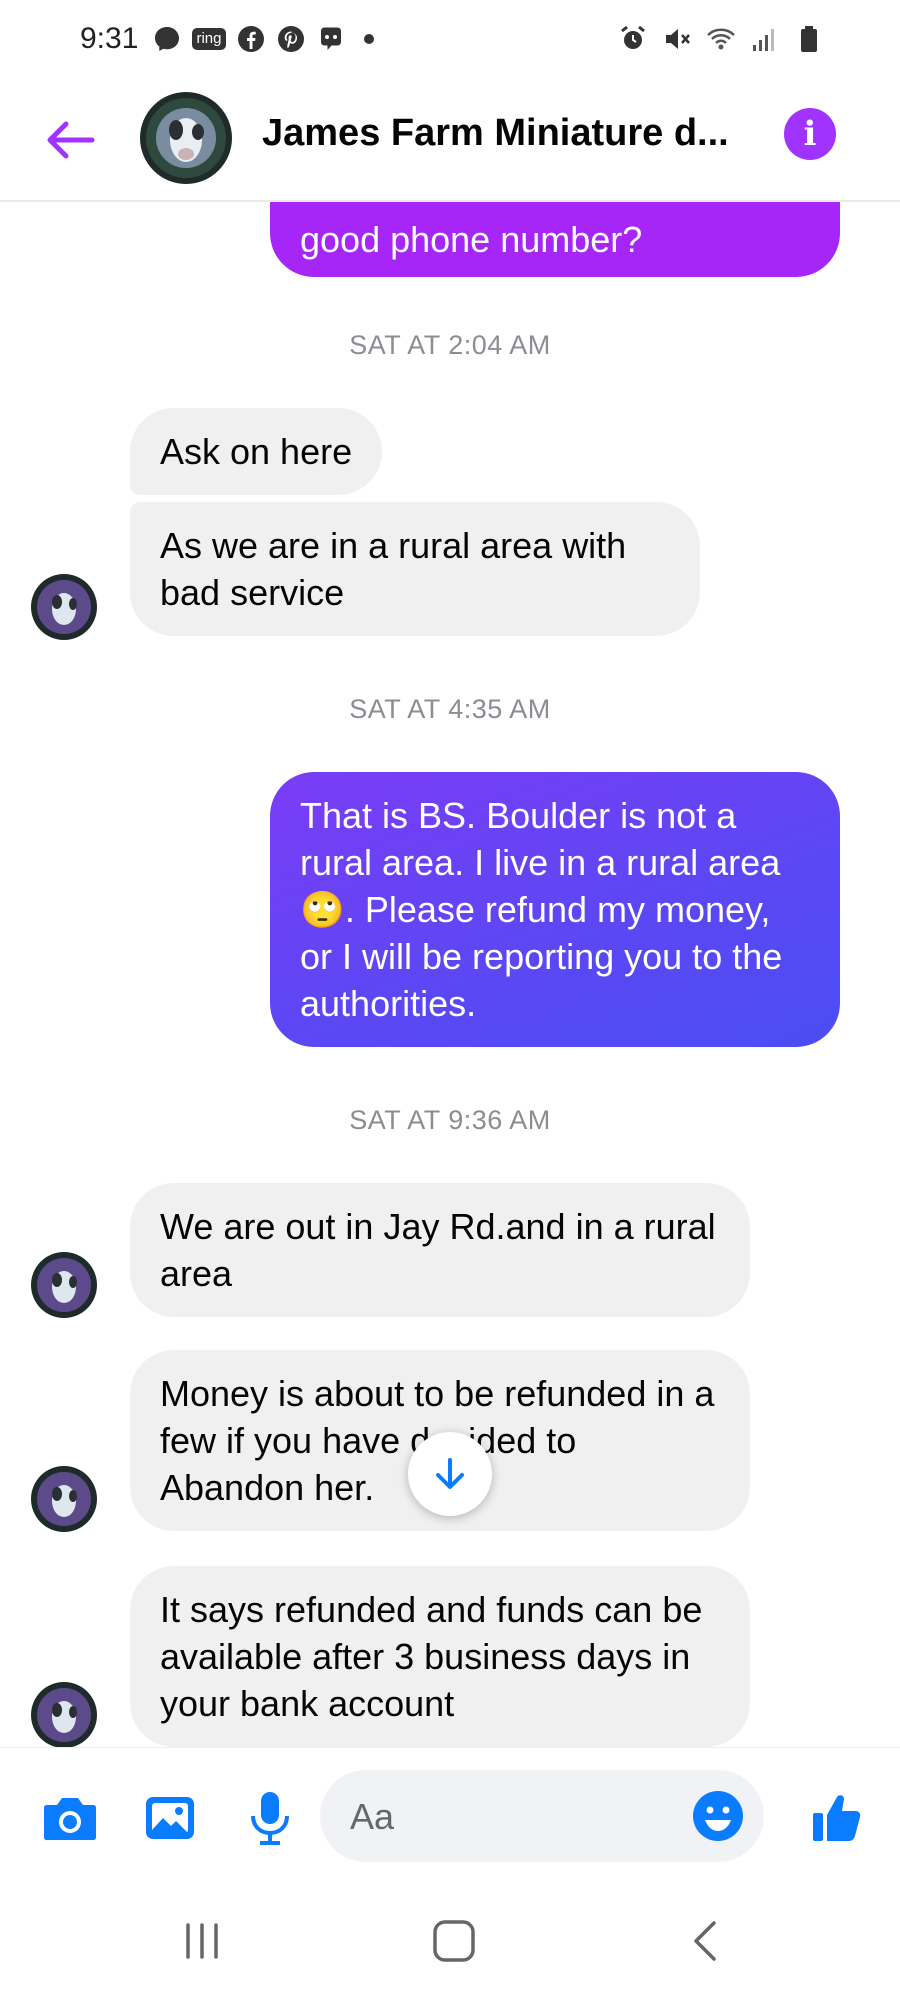 This screenshot has width=900, height=2000. I want to click on recent-apps-icon, so click(202, 1941).